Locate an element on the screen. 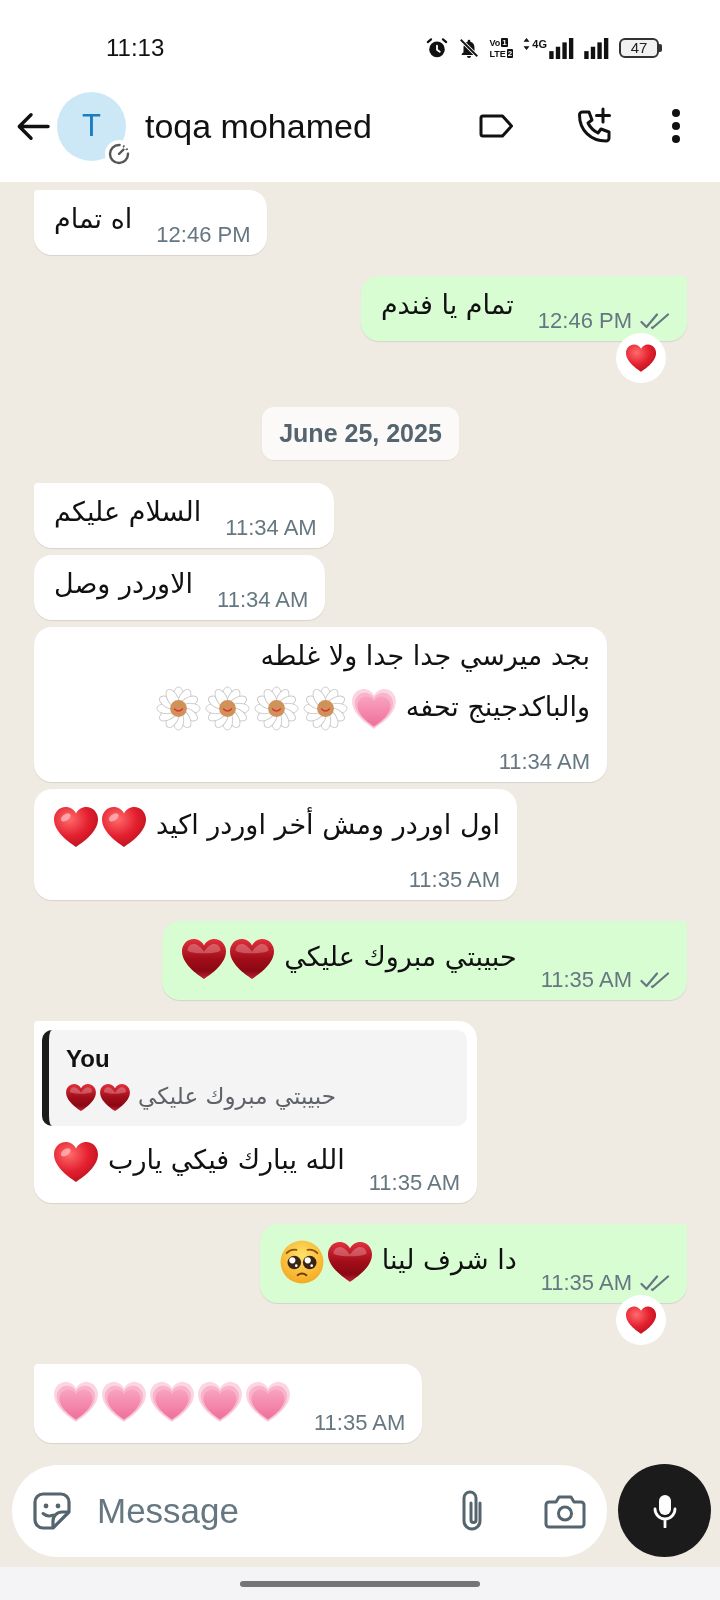  sim-number: 1 is located at coordinates (504, 42).